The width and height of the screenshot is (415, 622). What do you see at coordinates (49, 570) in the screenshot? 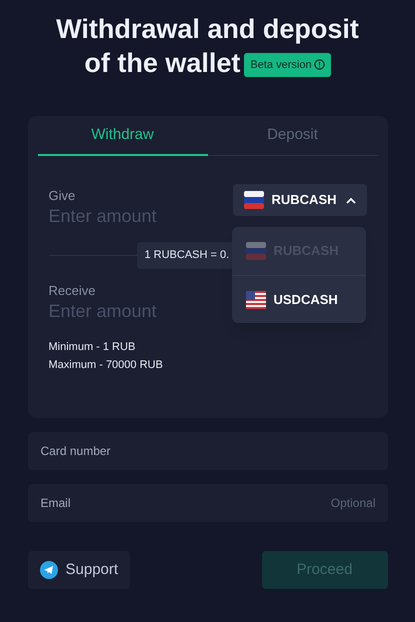
I see `paper-plane-icon` at bounding box center [49, 570].